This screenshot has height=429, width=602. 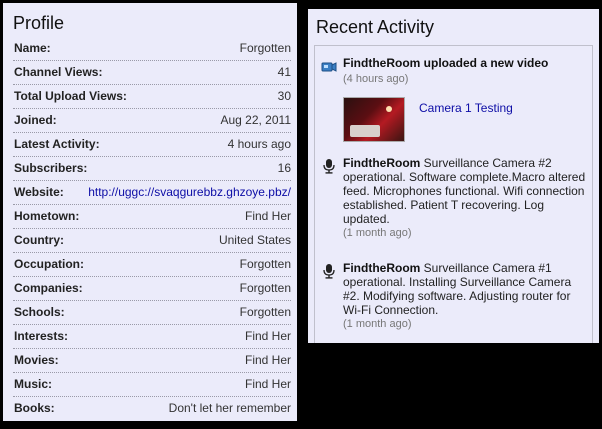 What do you see at coordinates (152, 289) in the screenshot?
I see `profile-row-companies: Companies: Forgotten` at bounding box center [152, 289].